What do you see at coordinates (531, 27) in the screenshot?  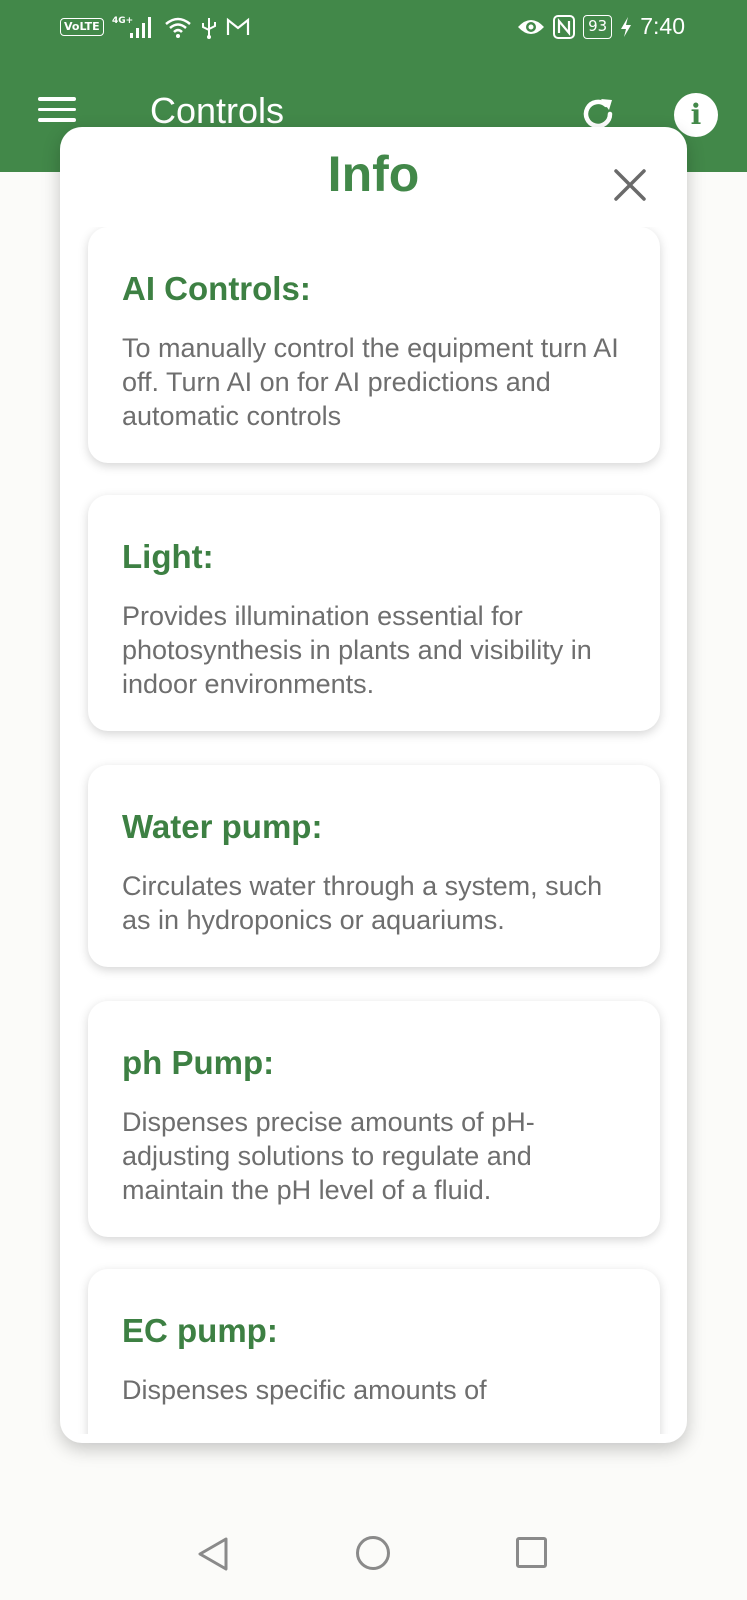 I see `eye-icon` at bounding box center [531, 27].